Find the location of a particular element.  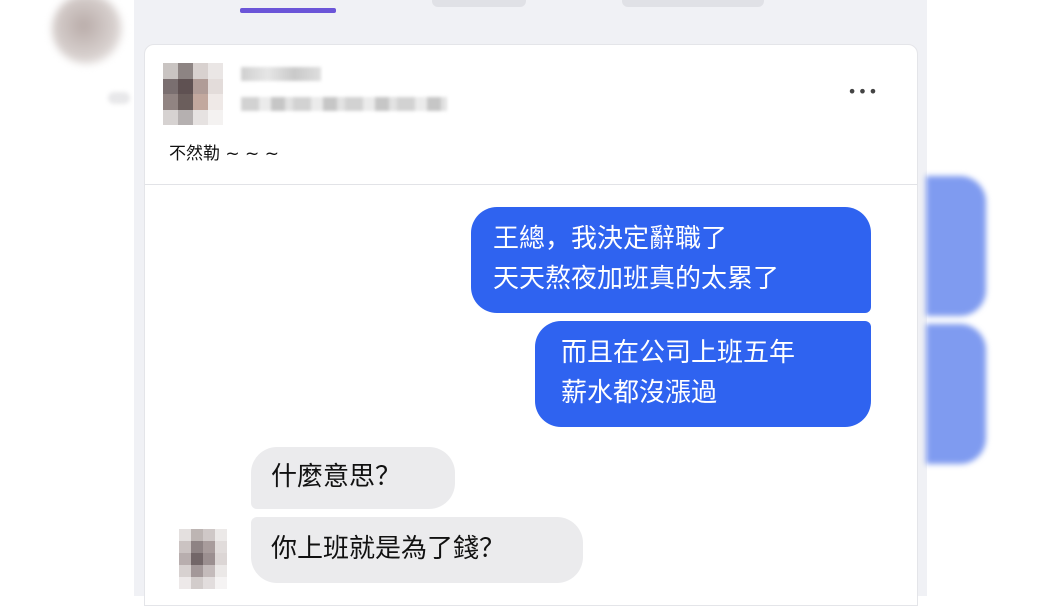

message-line: 王總，我決定辭職了 is located at coordinates (610, 239).